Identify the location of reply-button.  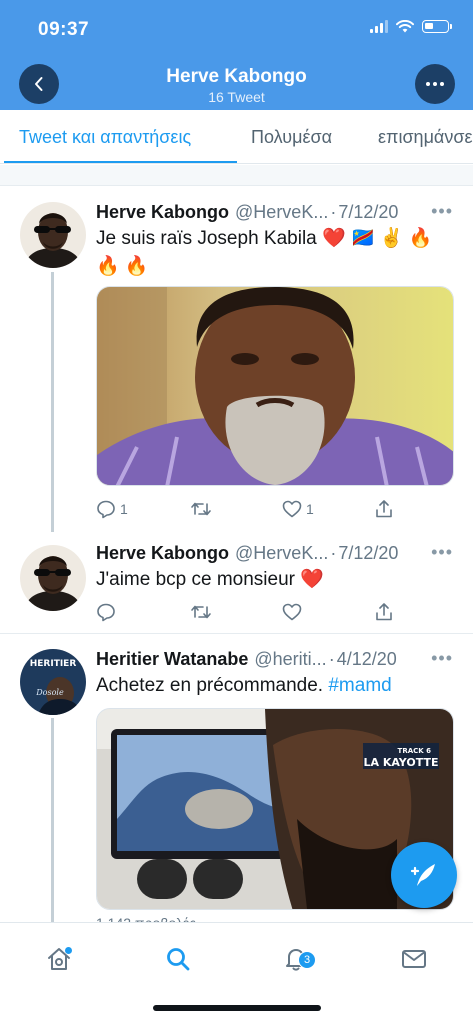
(106, 612).